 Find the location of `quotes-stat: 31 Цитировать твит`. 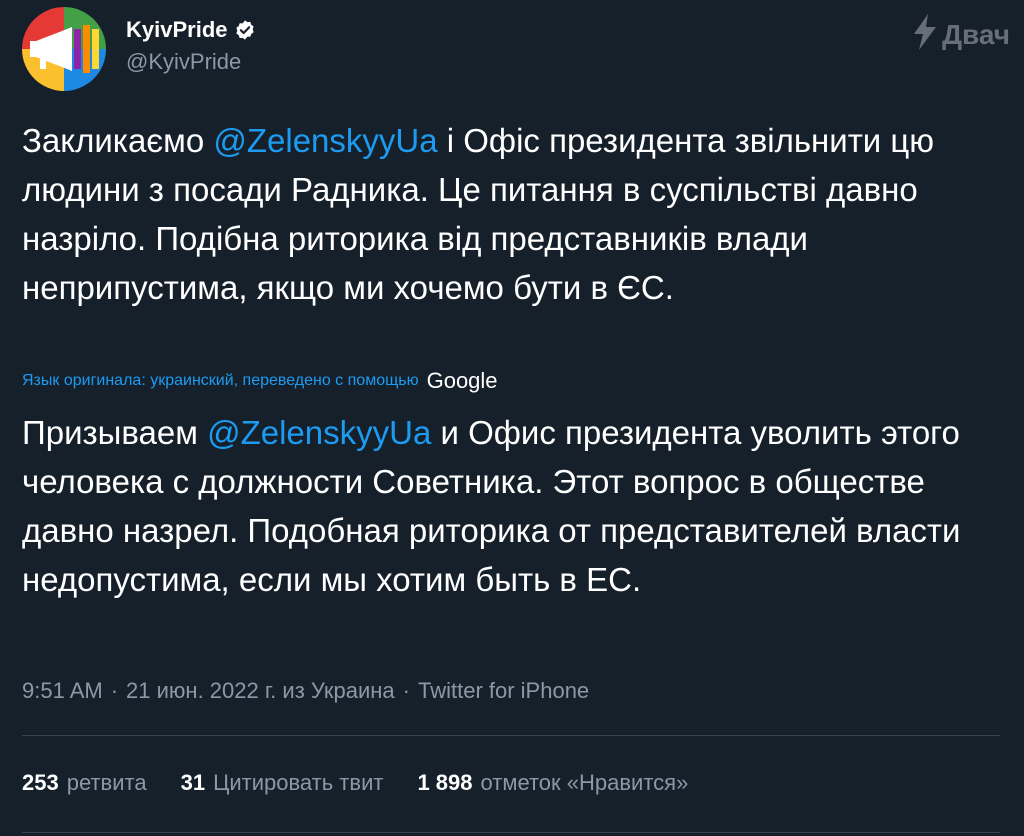

quotes-stat: 31 Цитировать твит is located at coordinates (282, 783).